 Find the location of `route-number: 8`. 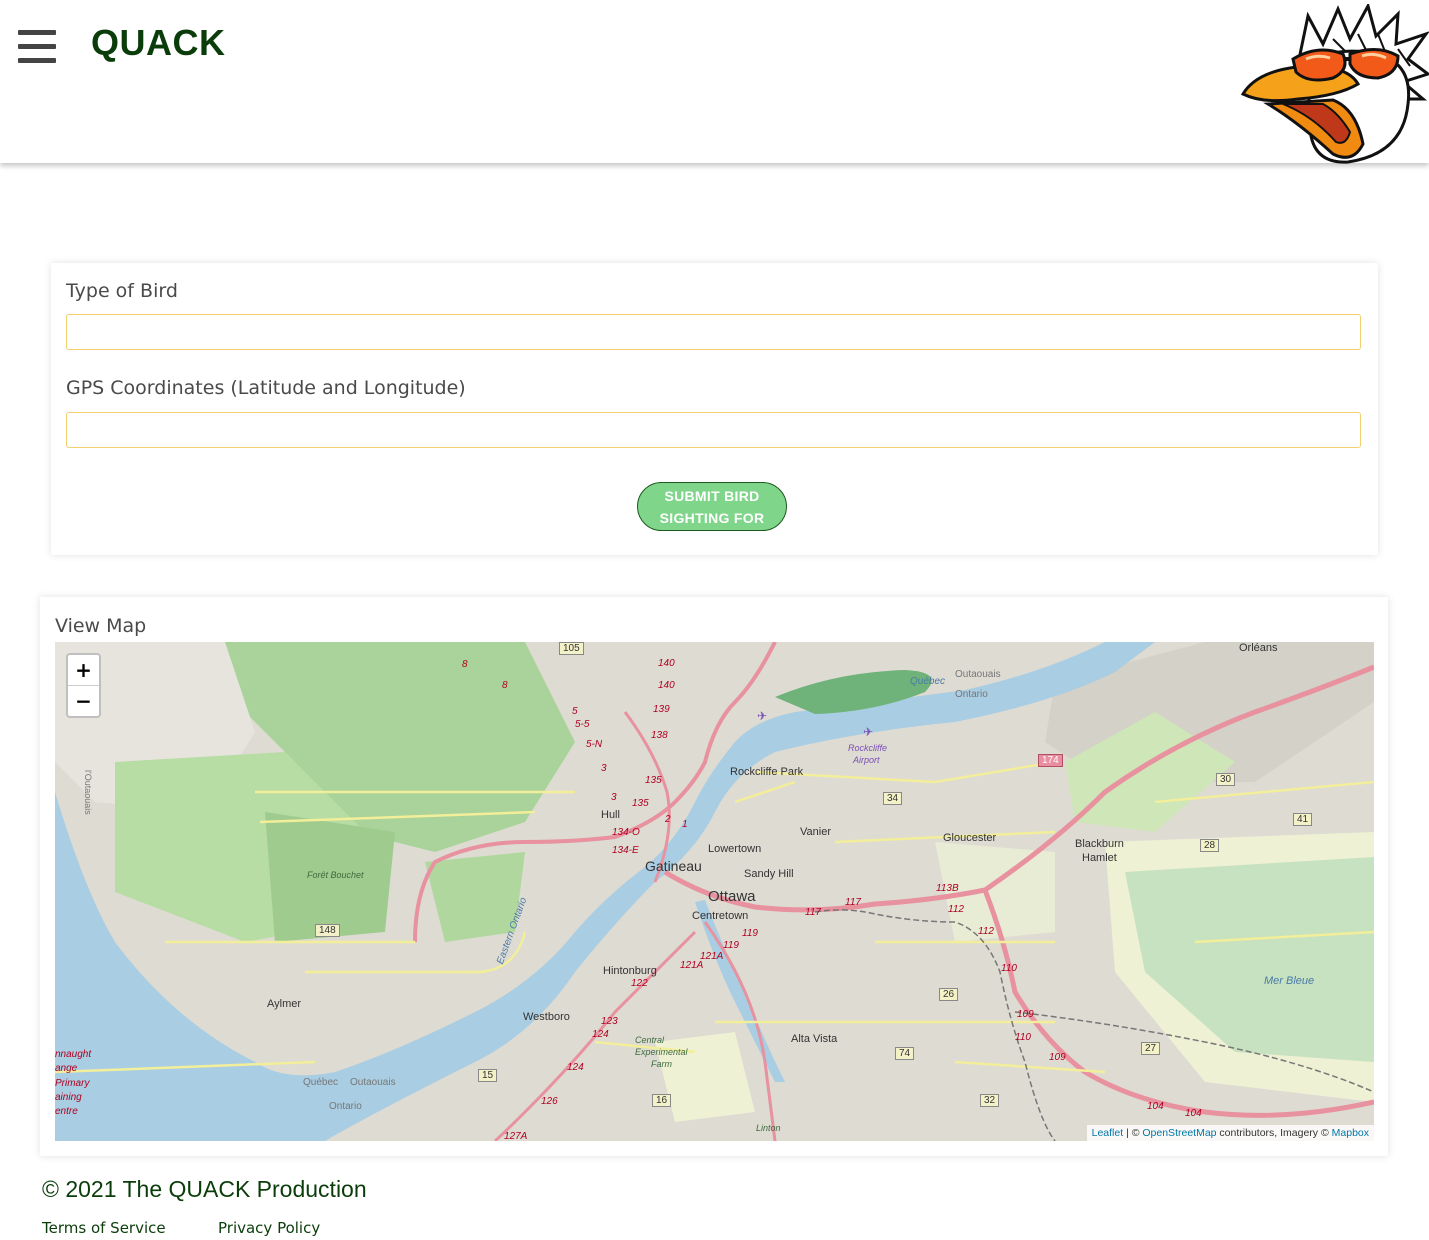

route-number: 8 is located at coordinates (505, 685).